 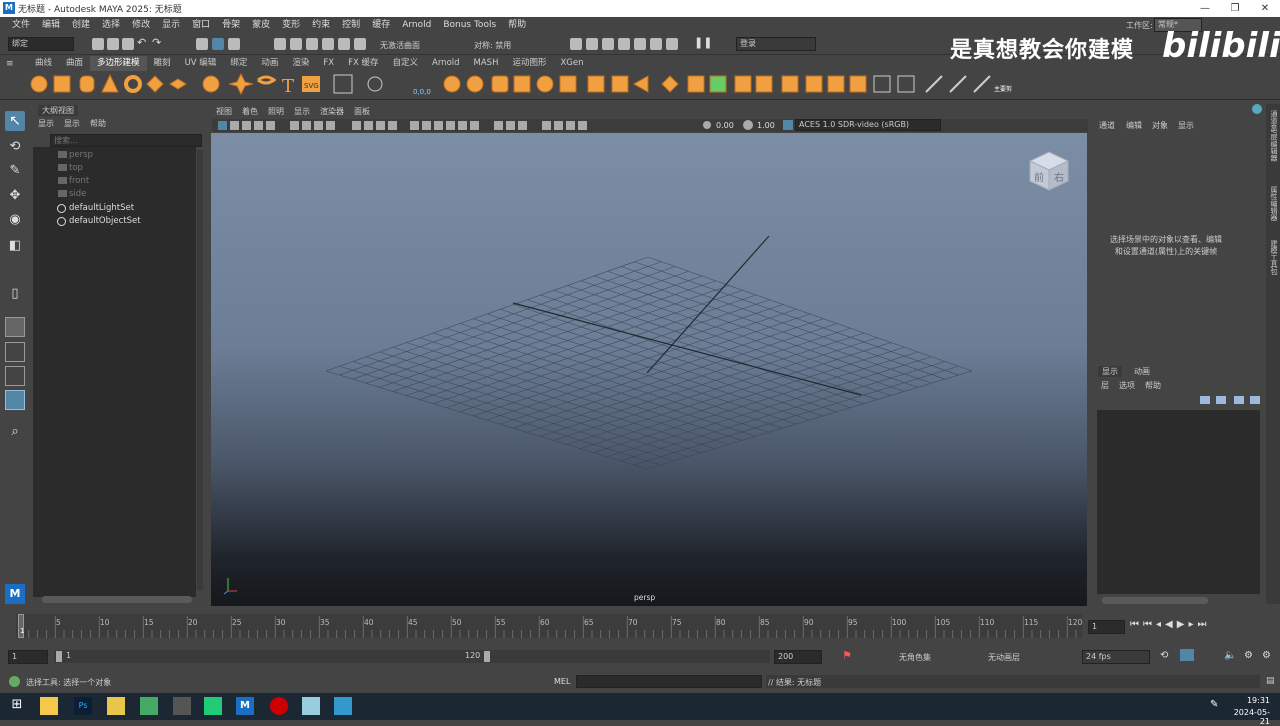 I want to click on shelf-tab-arnold: Arnold, so click(x=446, y=63).